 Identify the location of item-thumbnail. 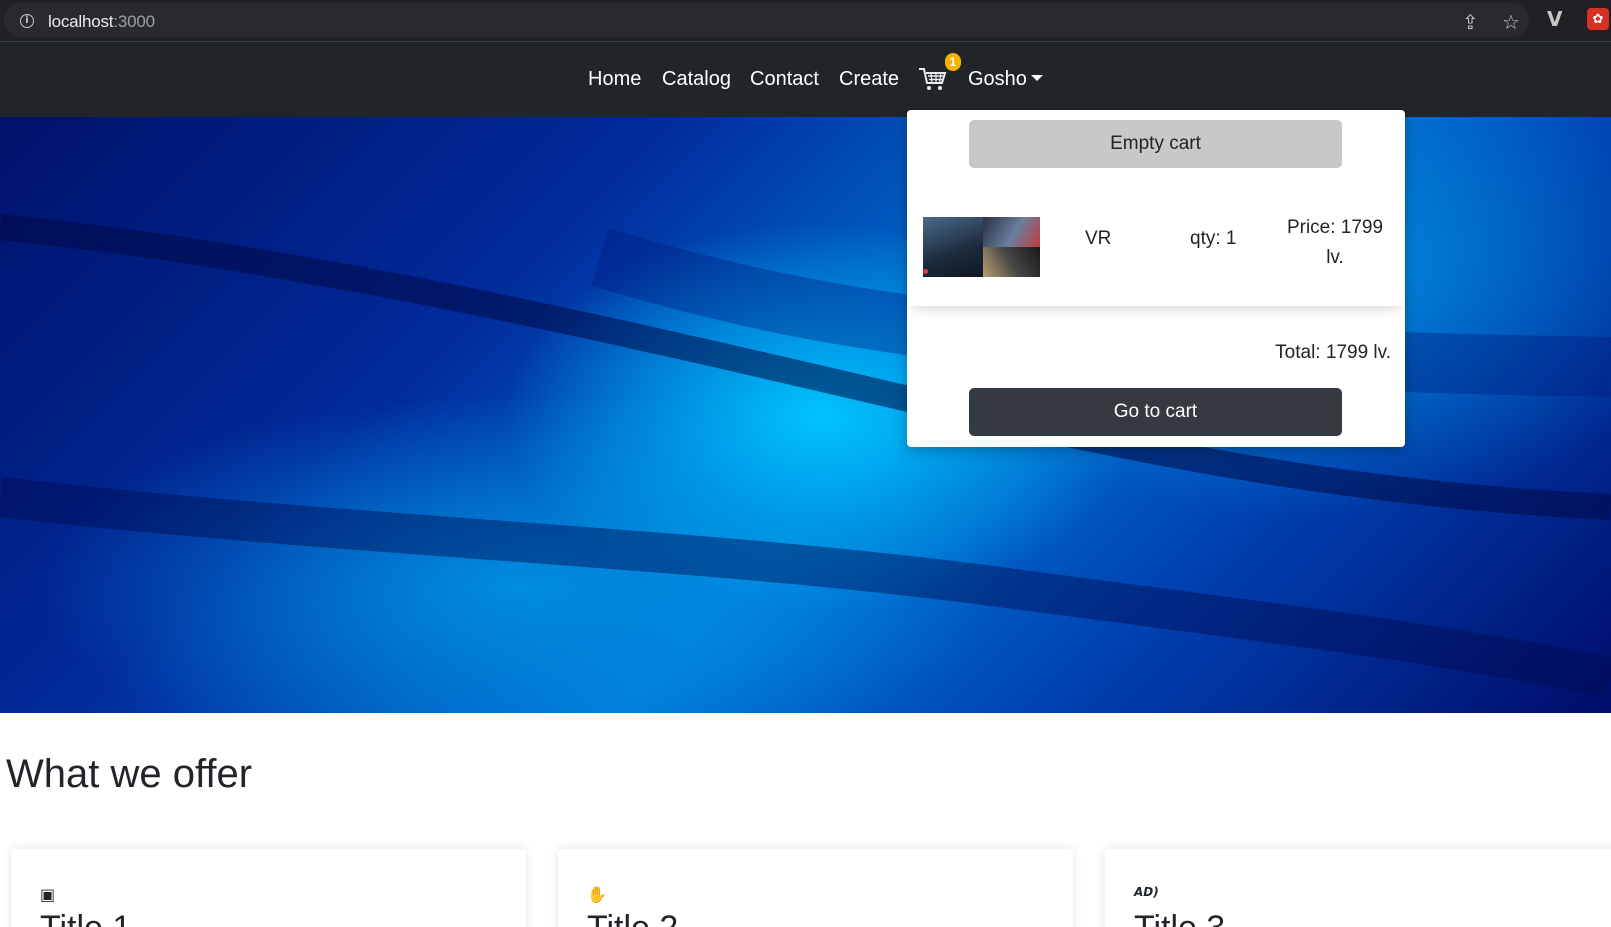
(981, 247).